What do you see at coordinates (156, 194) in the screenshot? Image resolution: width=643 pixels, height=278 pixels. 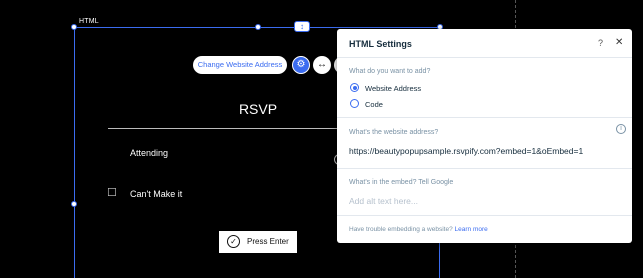 I see `cant-make-it-option: Can't Make it` at bounding box center [156, 194].